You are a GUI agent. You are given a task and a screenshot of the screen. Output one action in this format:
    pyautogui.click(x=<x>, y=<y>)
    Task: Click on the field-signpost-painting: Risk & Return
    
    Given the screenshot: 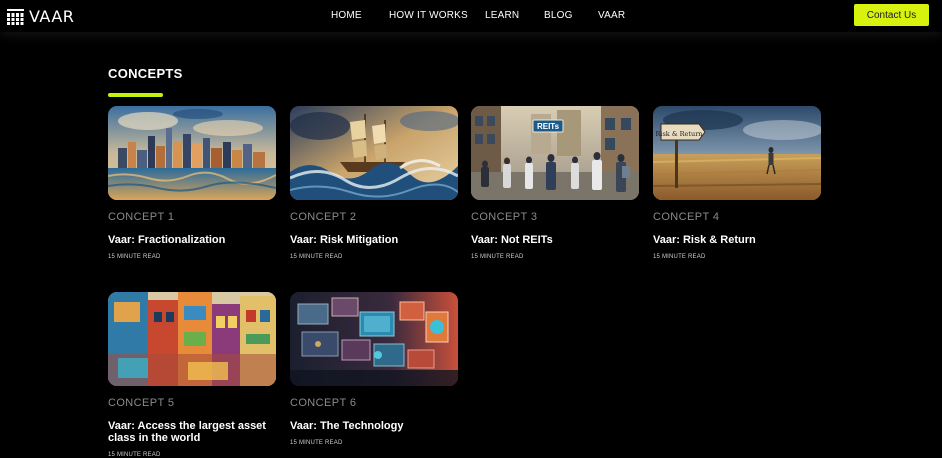 What is the action you would take?
    pyautogui.click(x=737, y=153)
    